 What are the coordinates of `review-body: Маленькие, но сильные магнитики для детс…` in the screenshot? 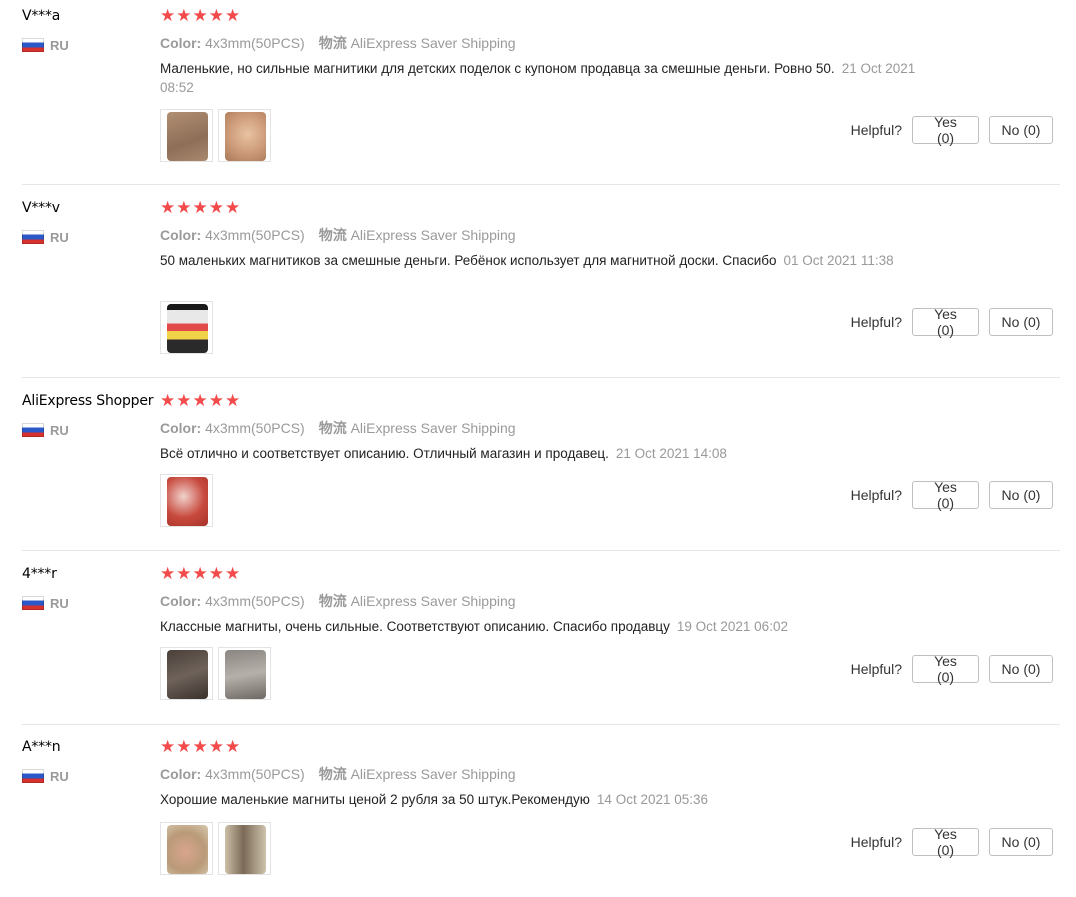 It's located at (497, 68).